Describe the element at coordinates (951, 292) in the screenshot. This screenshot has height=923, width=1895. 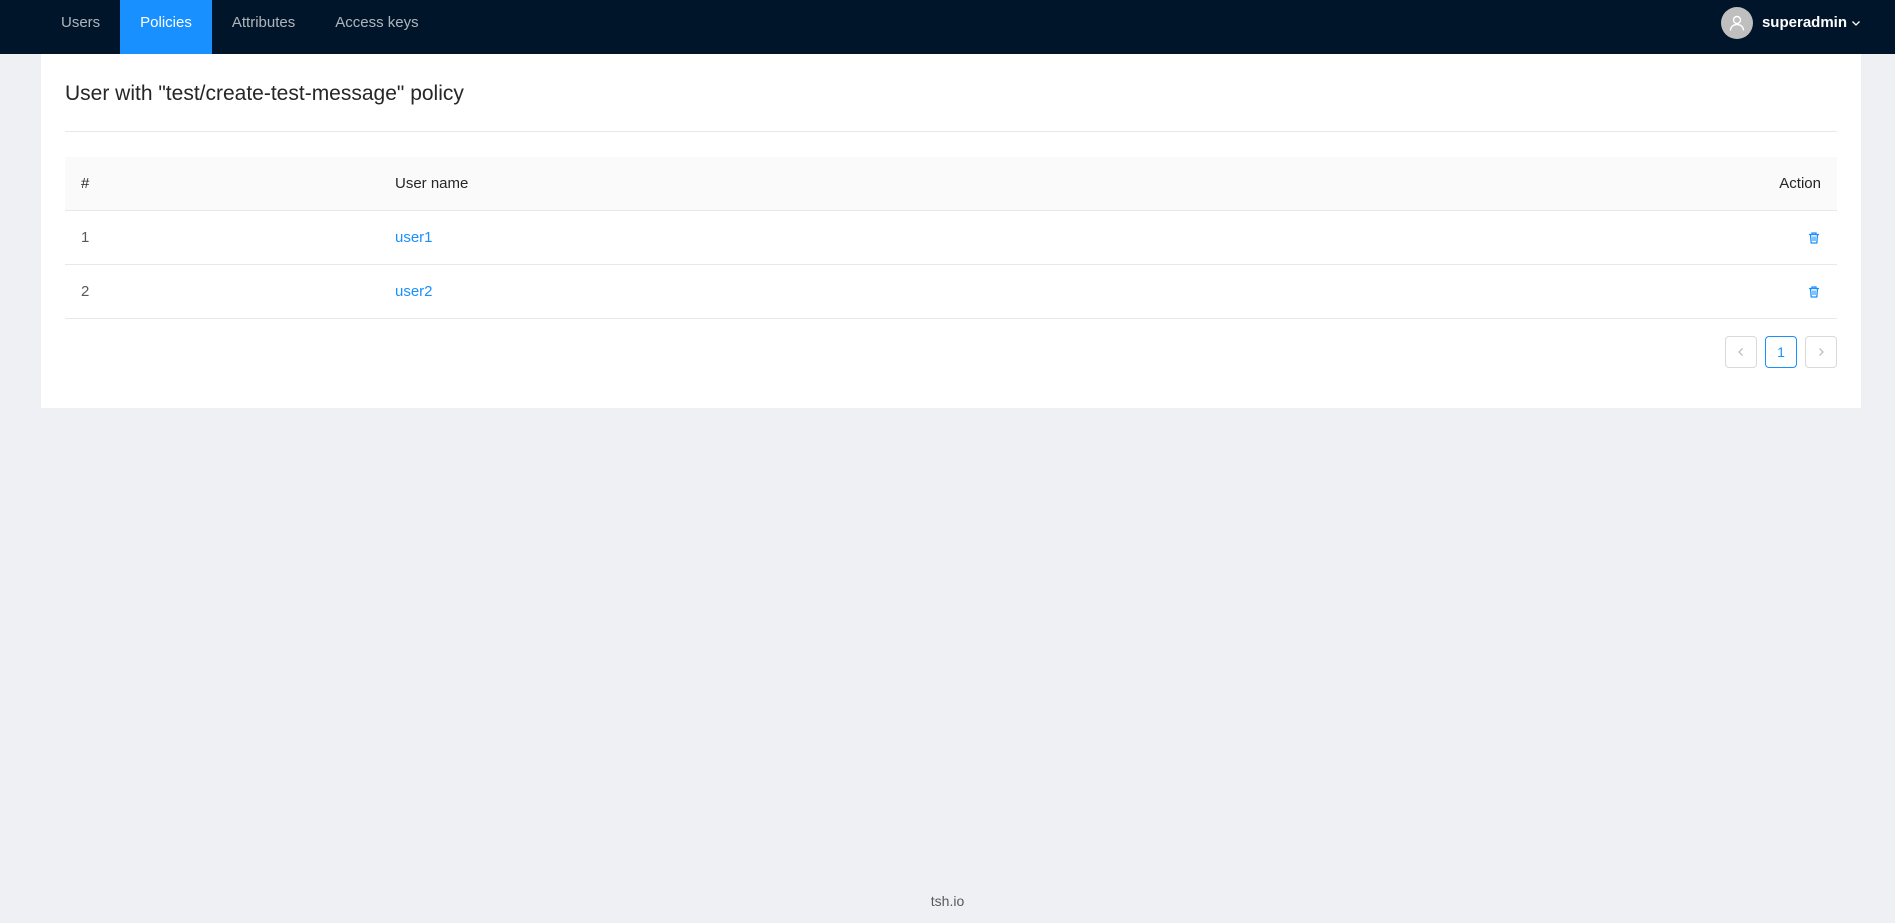
I see `table-row: 2 user2` at that location.